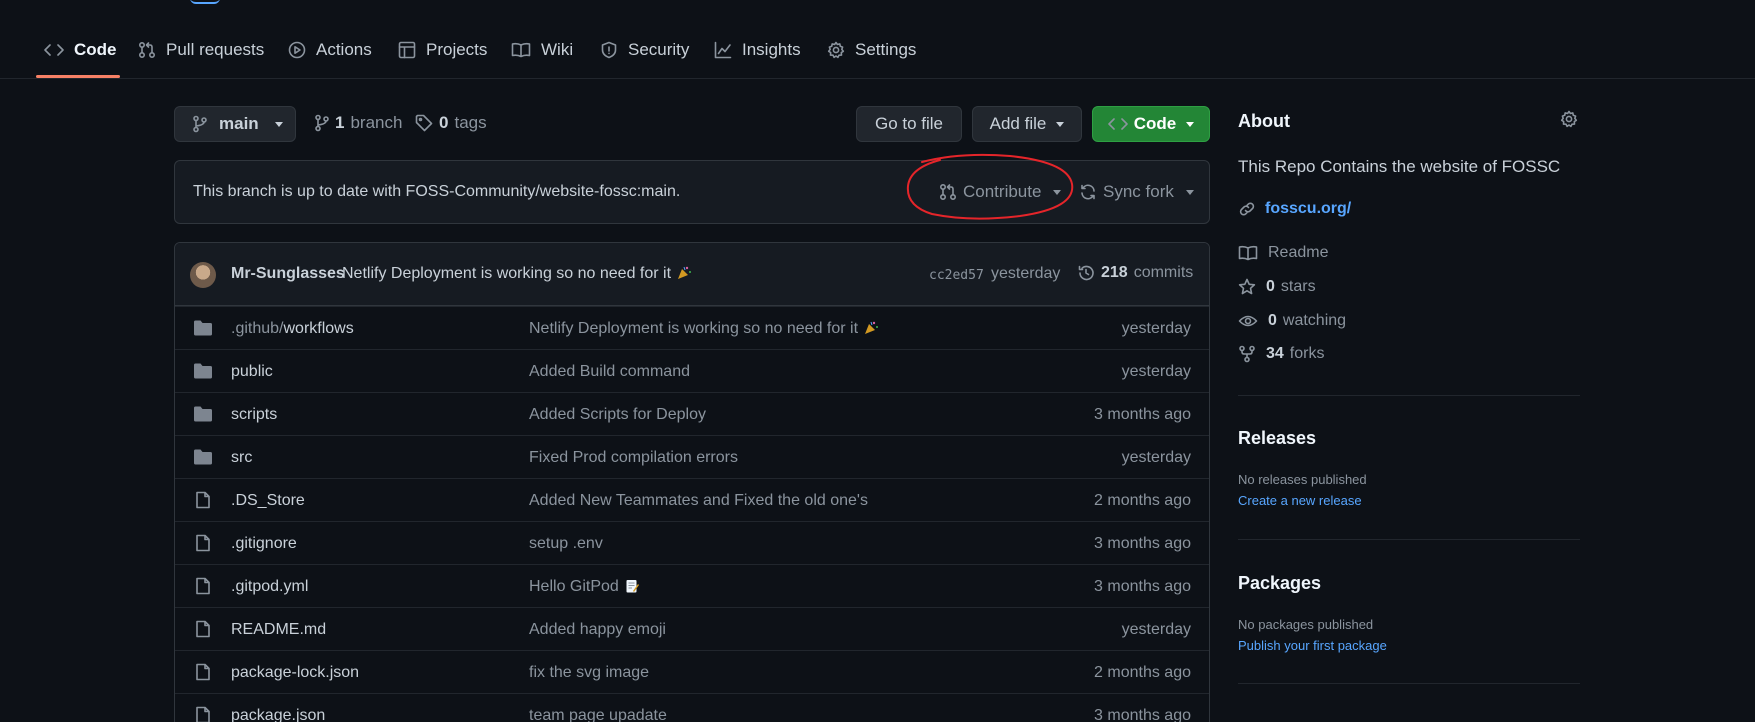  Describe the element at coordinates (268, 501) in the screenshot. I see `file-name: .DS_Store` at that location.